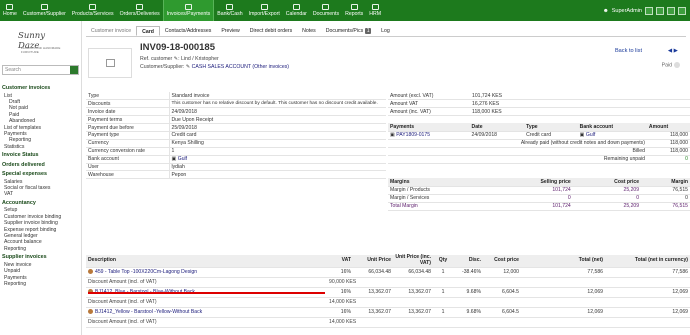 This screenshot has width=690, height=335. I want to click on help-icon, so click(682, 10).